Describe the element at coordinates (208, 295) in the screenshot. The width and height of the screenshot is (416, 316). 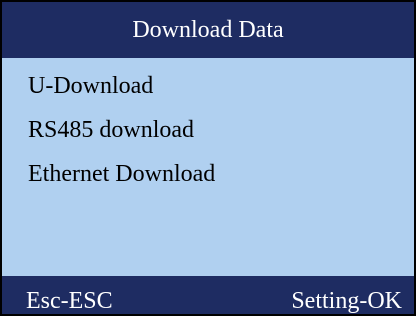
I see `softkey-bar: Esc-ESC Setting-OK` at that location.